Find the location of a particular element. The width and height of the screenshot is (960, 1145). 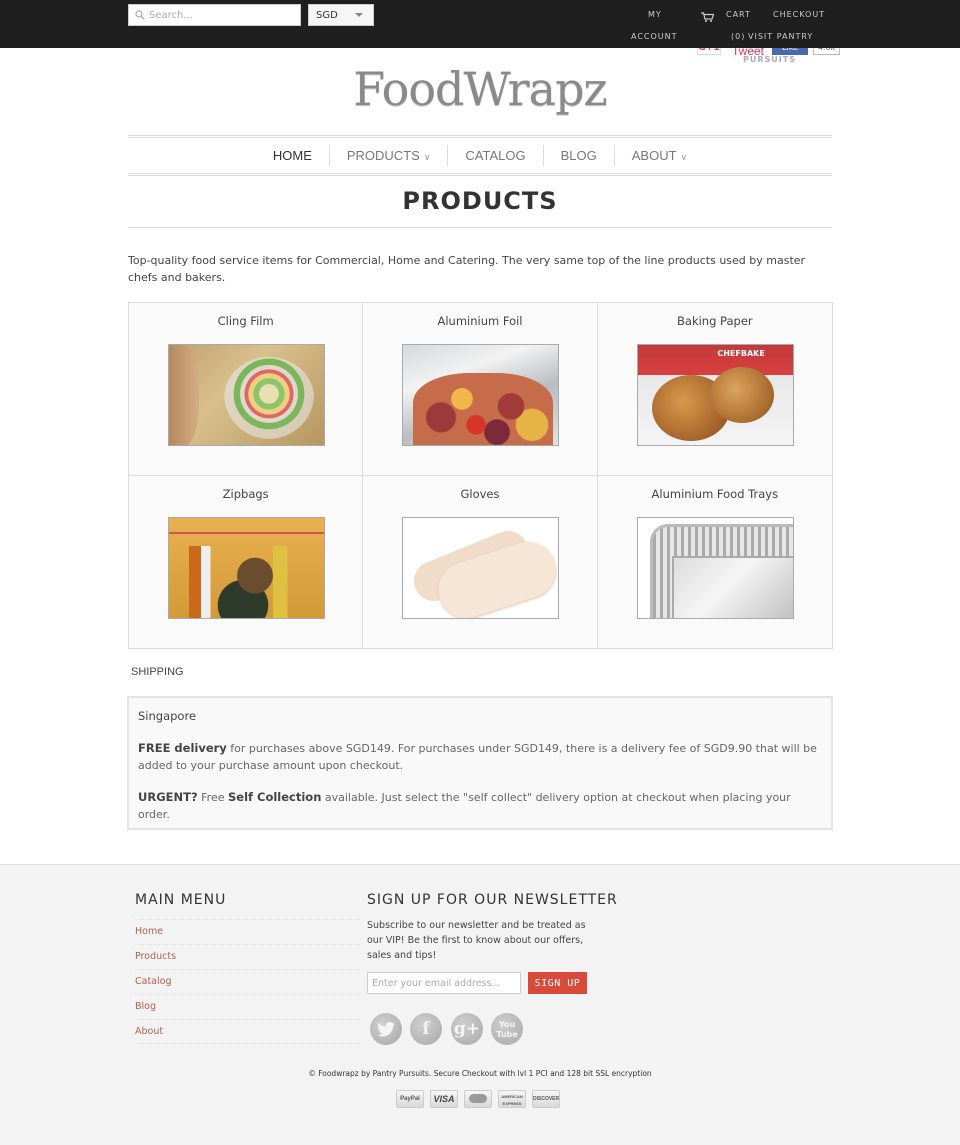

product-card-zipbags: Zipbags is located at coordinates (246, 561).